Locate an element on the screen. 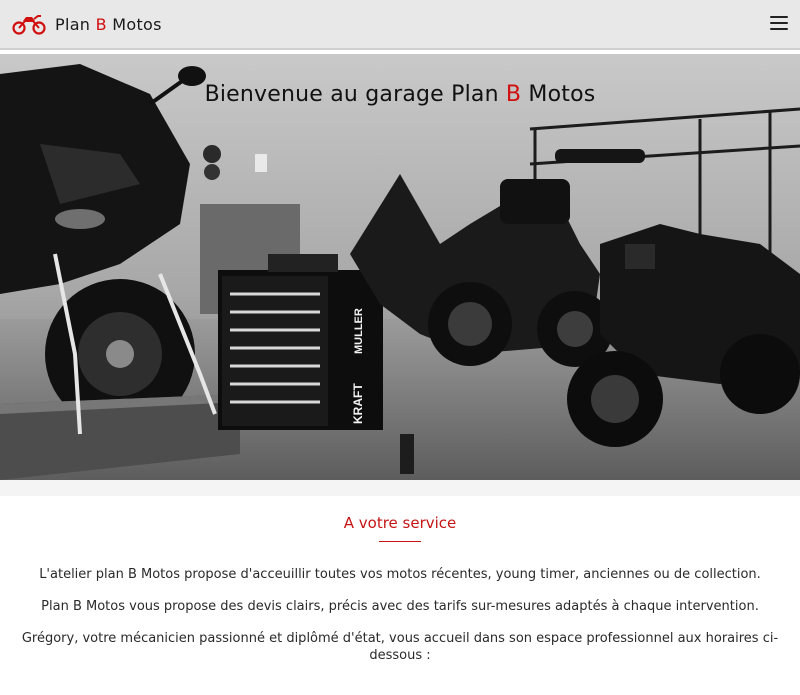 The image size is (800, 695). toolbox-brand-label-2: KRAFT is located at coordinates (358, 403).